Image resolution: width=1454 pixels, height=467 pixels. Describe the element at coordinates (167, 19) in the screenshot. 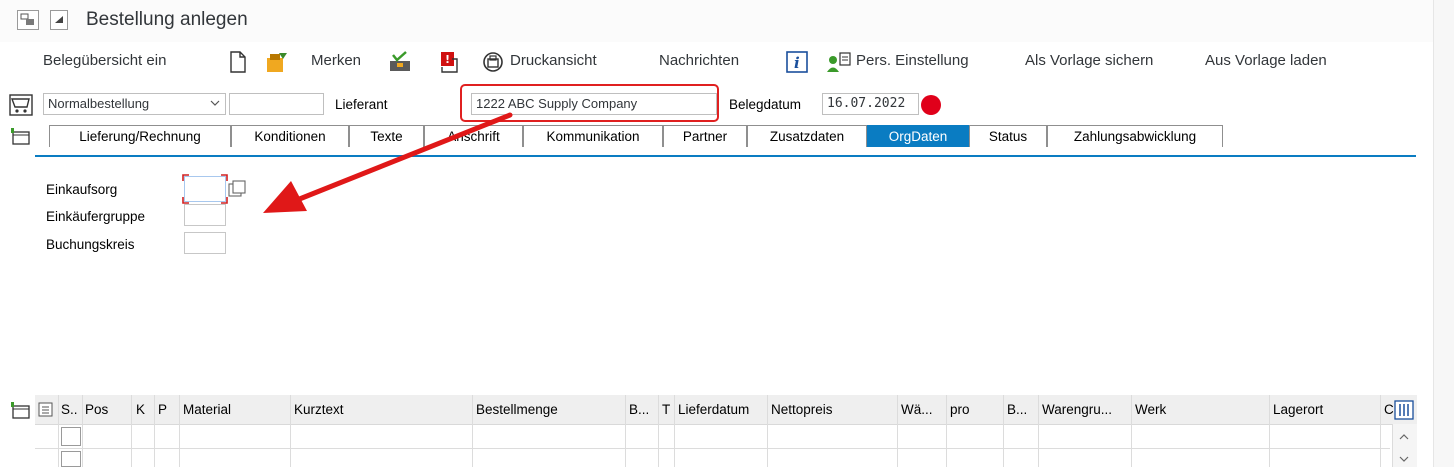

I see `window-title: Bestellung anlegen` at that location.